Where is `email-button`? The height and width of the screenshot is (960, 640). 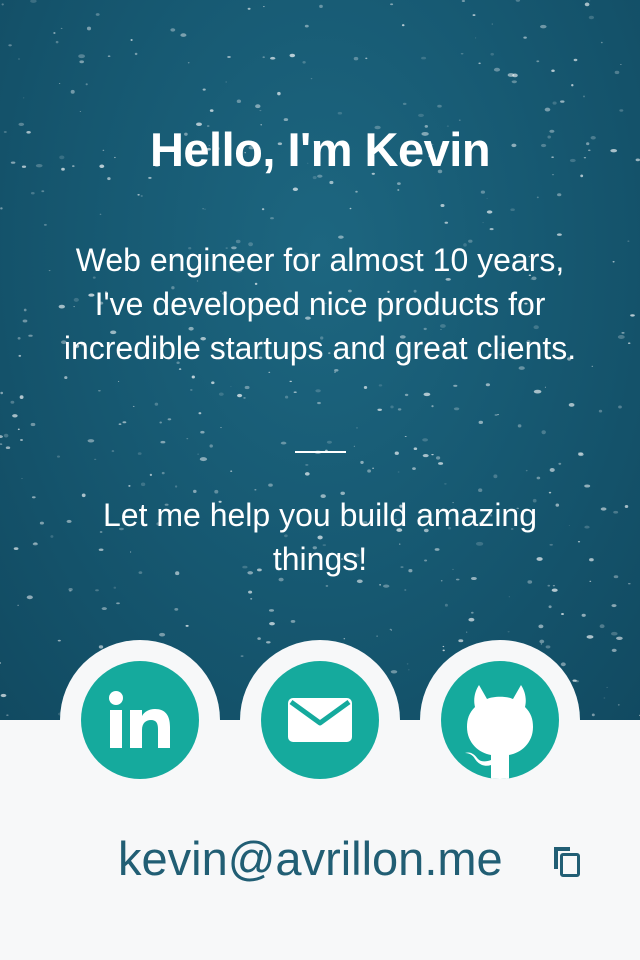
email-button is located at coordinates (320, 720).